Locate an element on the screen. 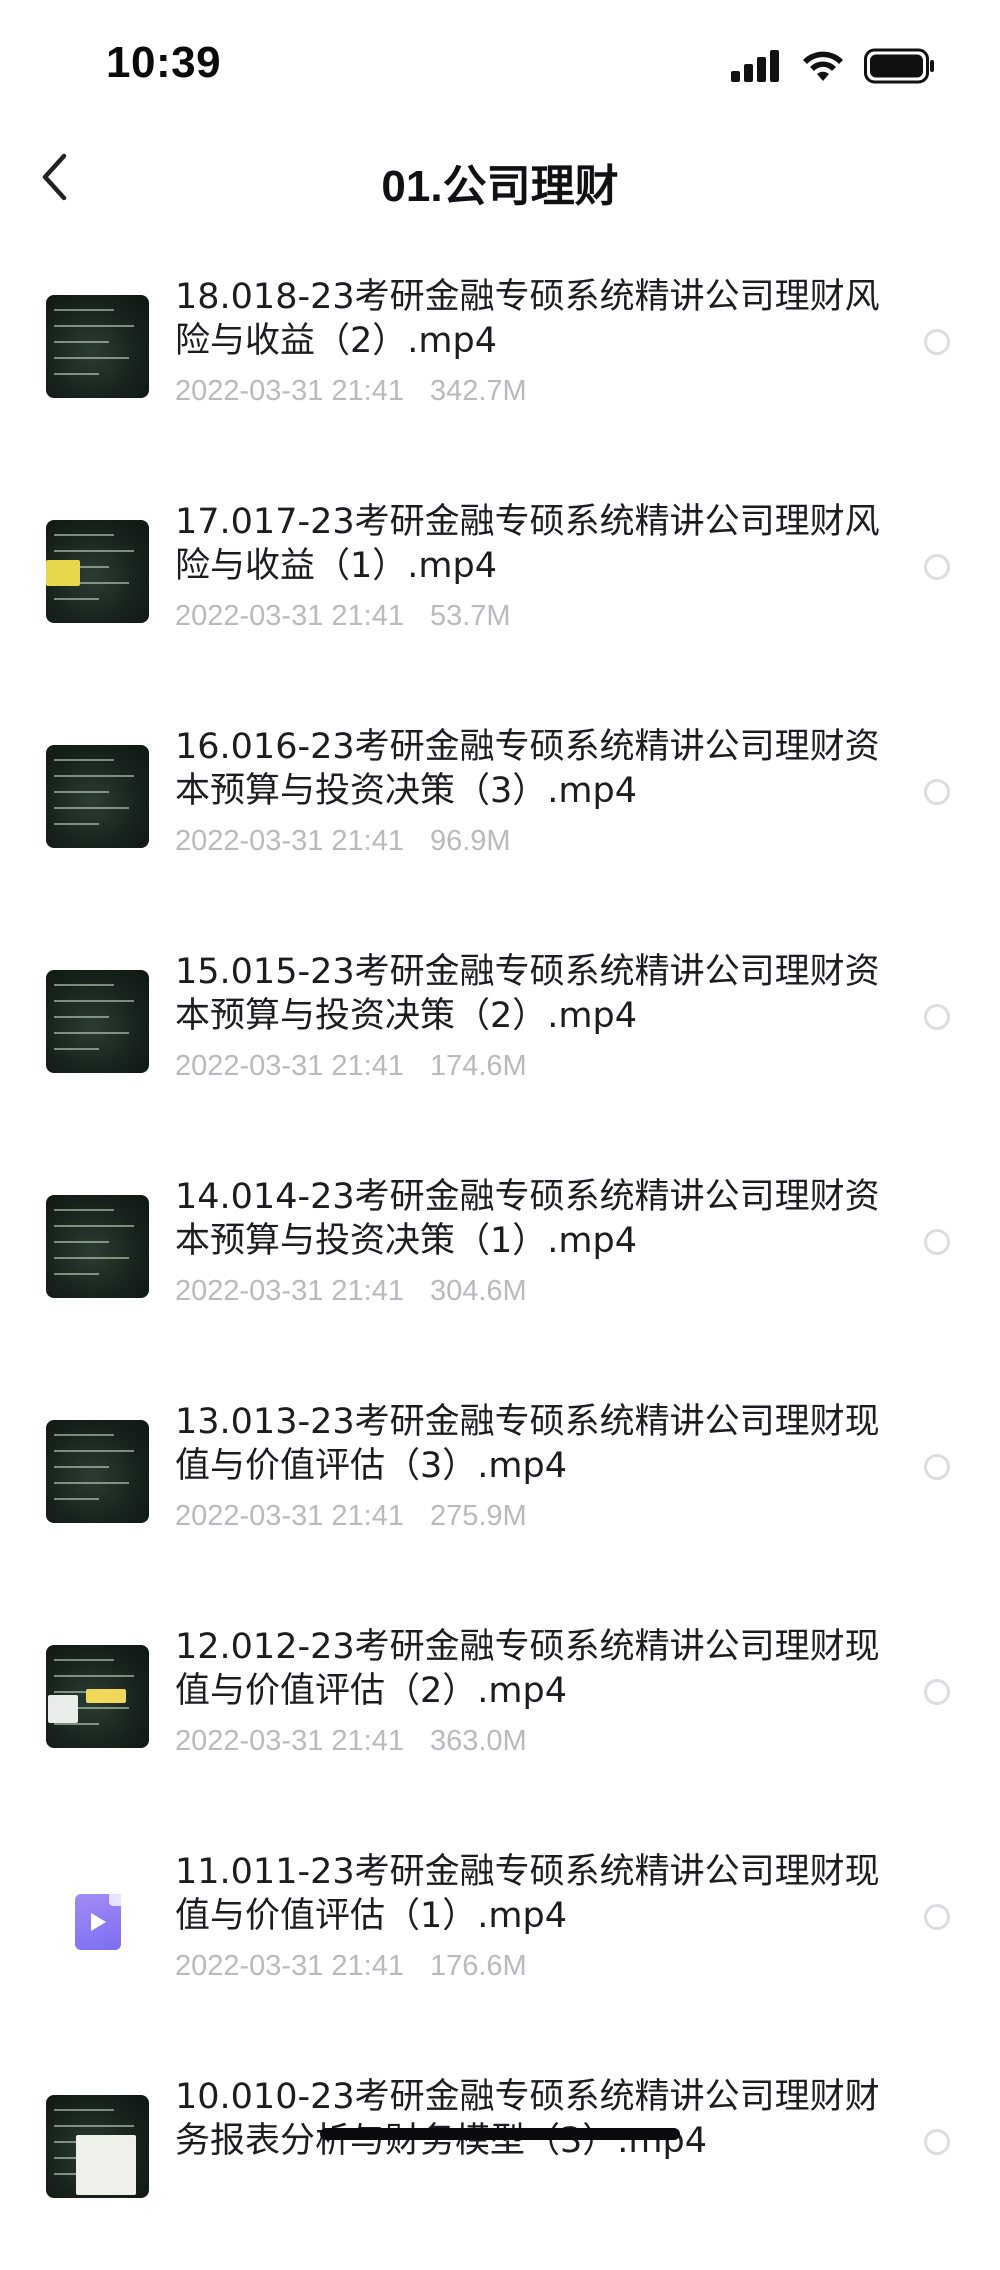 This screenshot has height=2270, width=1000. file-meta: 2022-03-31 21:41 53.7M is located at coordinates (343, 616).